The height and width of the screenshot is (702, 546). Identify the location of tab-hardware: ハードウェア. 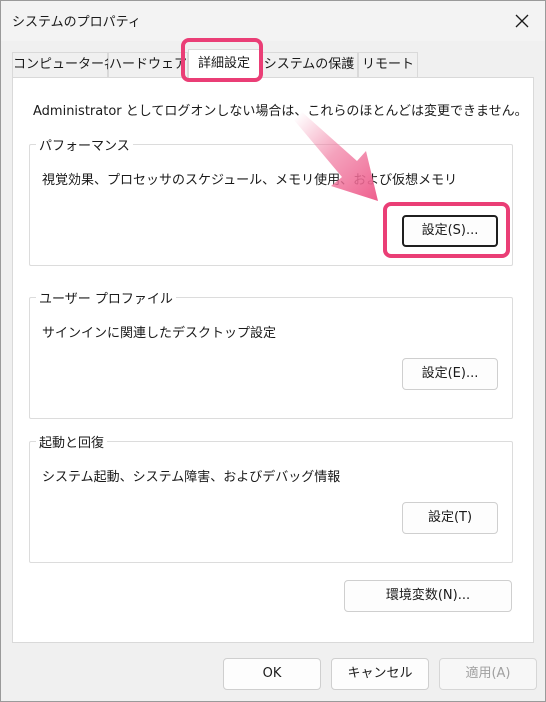
(148, 64).